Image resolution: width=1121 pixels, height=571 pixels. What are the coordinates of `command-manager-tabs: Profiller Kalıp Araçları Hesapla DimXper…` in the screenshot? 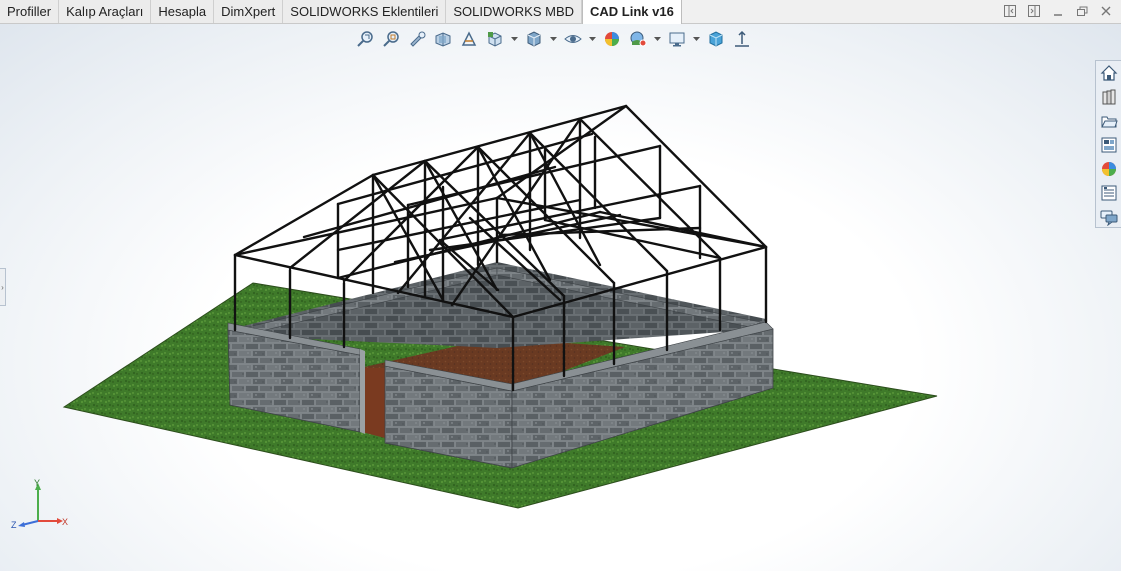 It's located at (560, 12).